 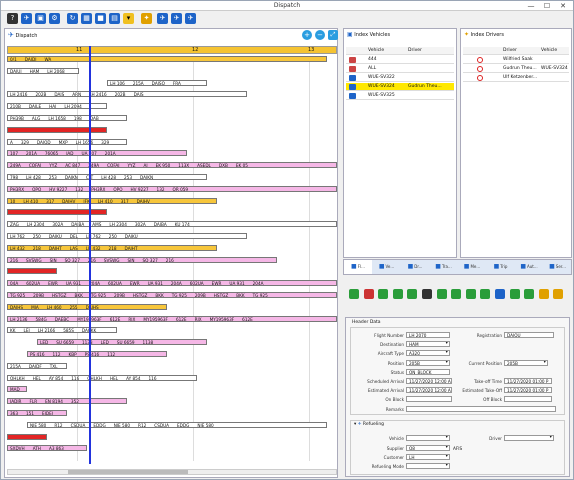 I want to click on runner-icon: ✦, so click(x=146, y=18).